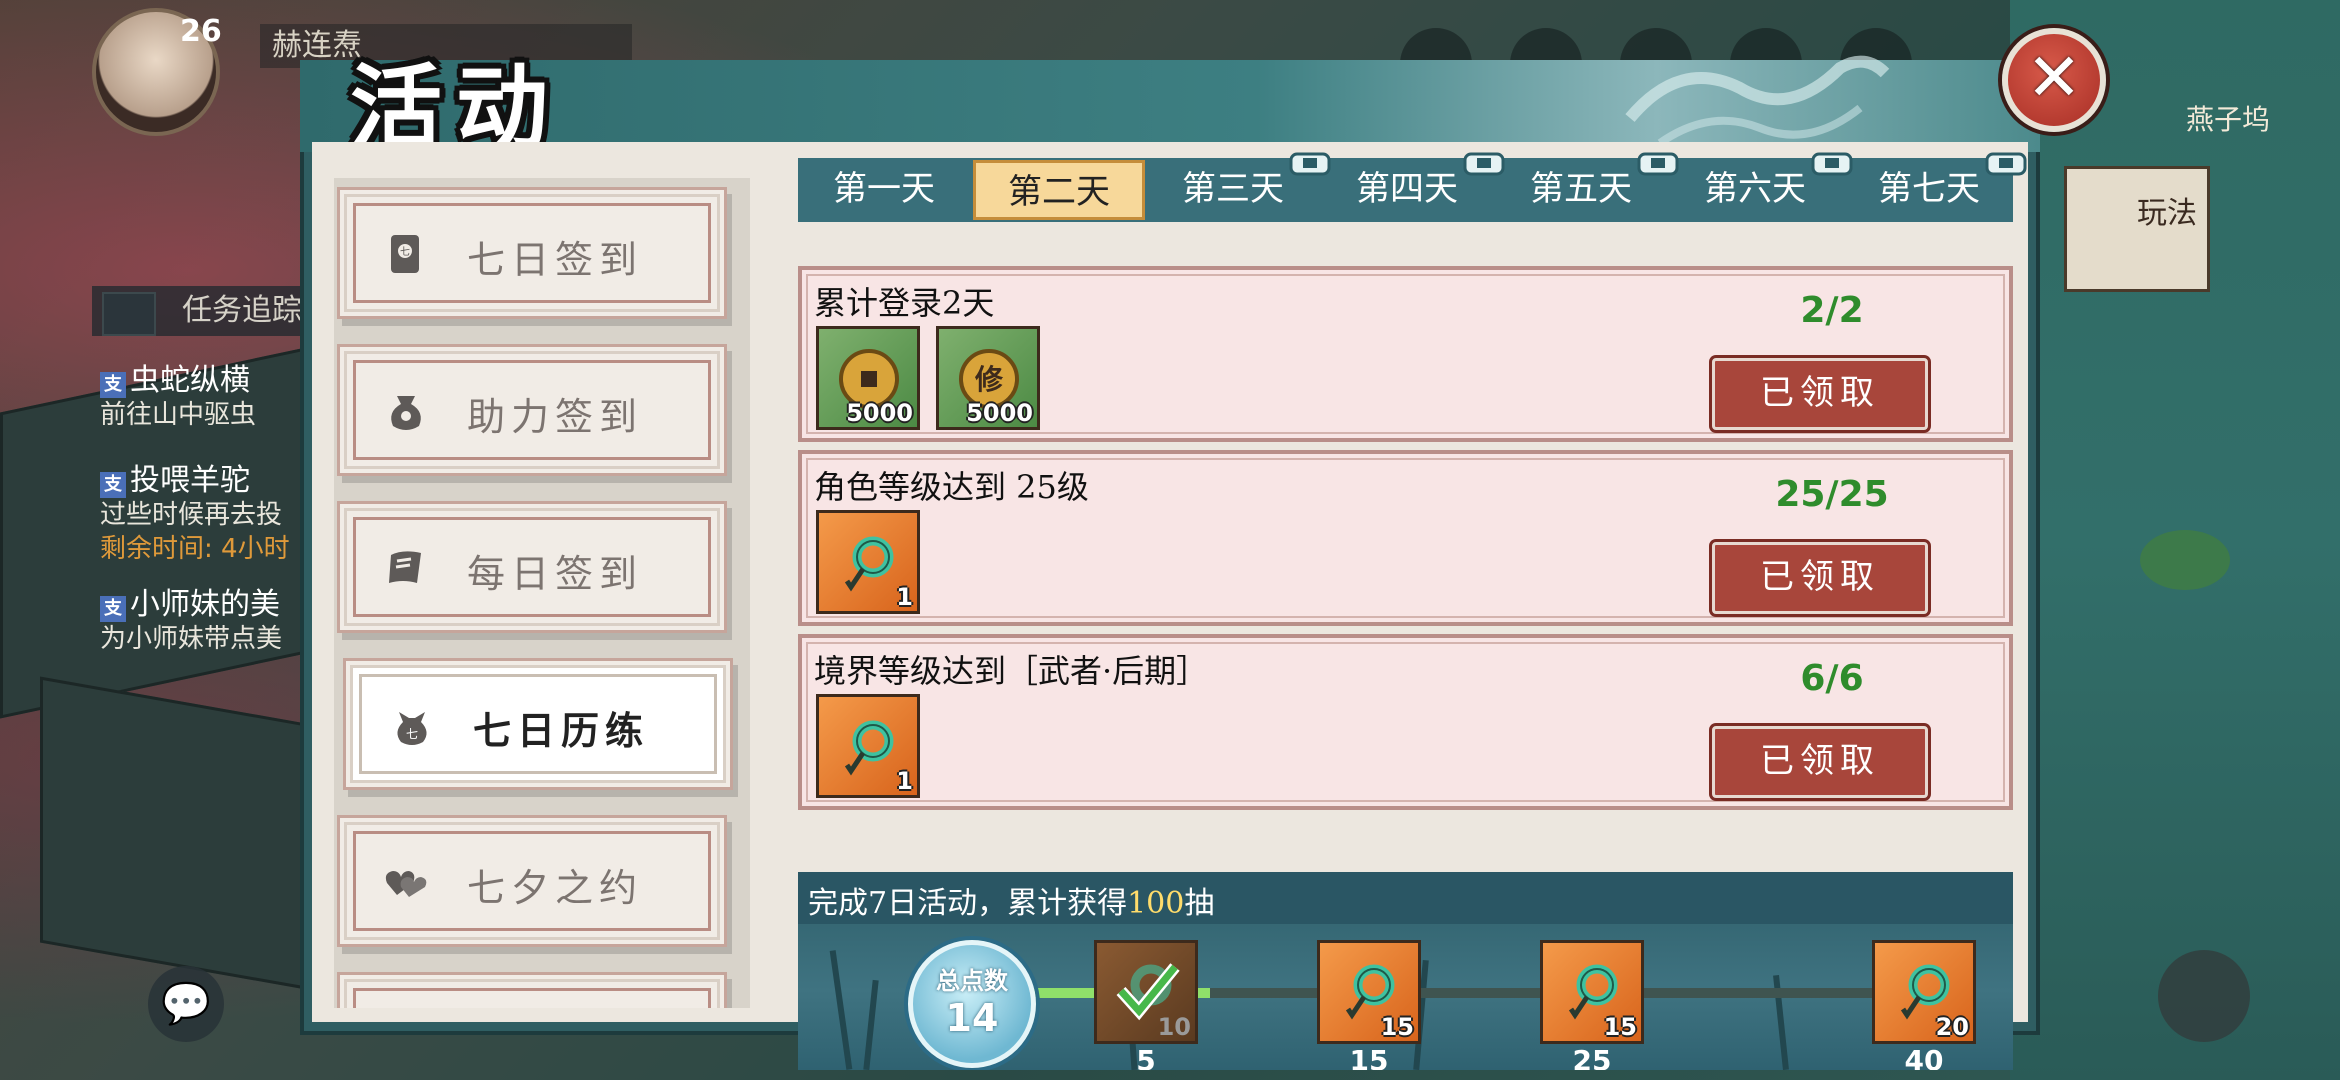 The height and width of the screenshot is (1080, 2340). I want to click on menu-item-label: 每日签到, so click(555, 574).